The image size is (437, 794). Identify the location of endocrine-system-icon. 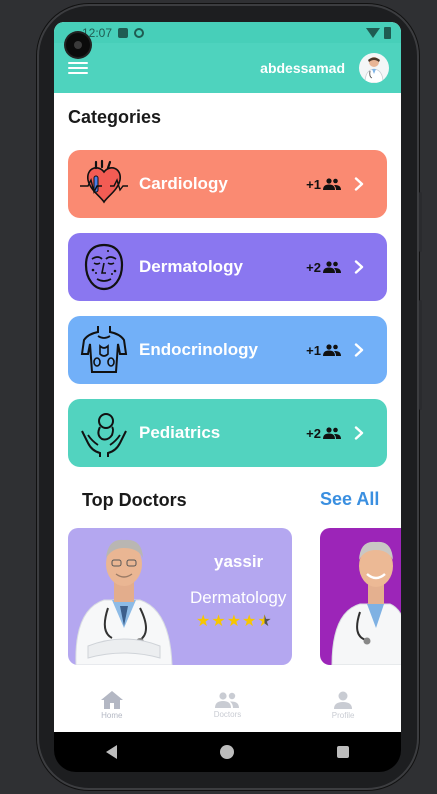
(104, 349).